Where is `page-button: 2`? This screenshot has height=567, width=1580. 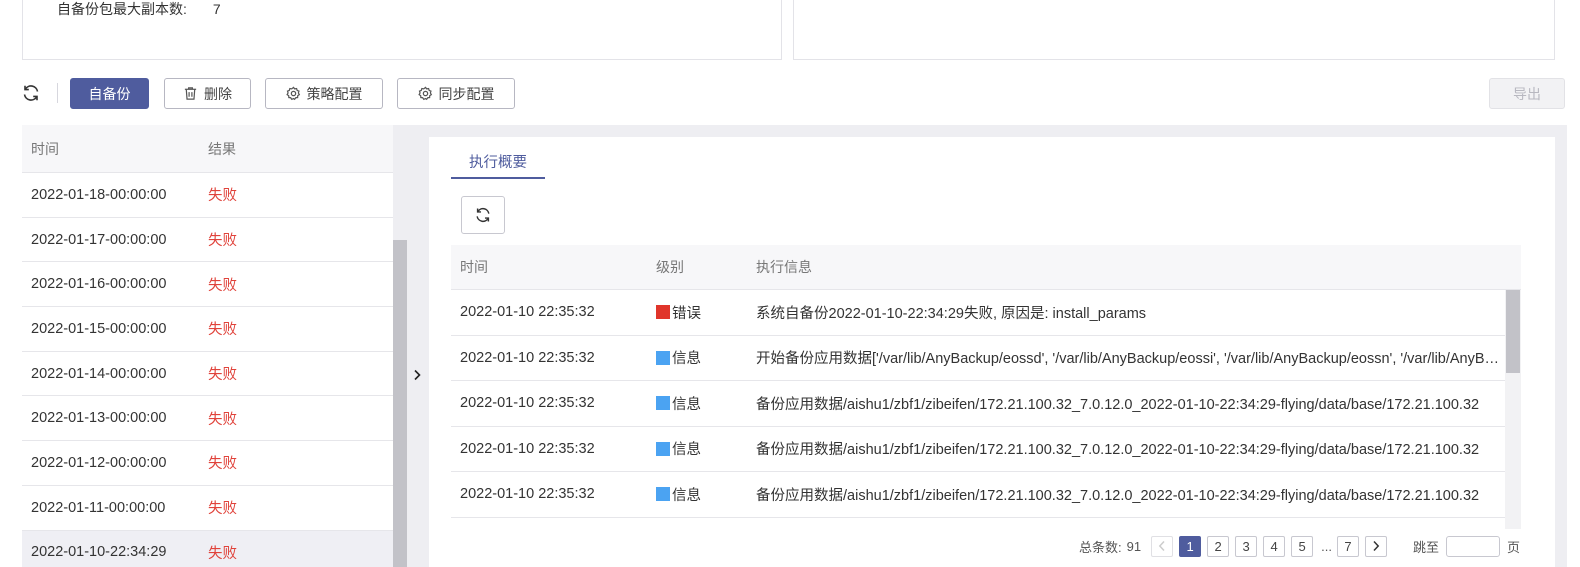 page-button: 2 is located at coordinates (1218, 546).